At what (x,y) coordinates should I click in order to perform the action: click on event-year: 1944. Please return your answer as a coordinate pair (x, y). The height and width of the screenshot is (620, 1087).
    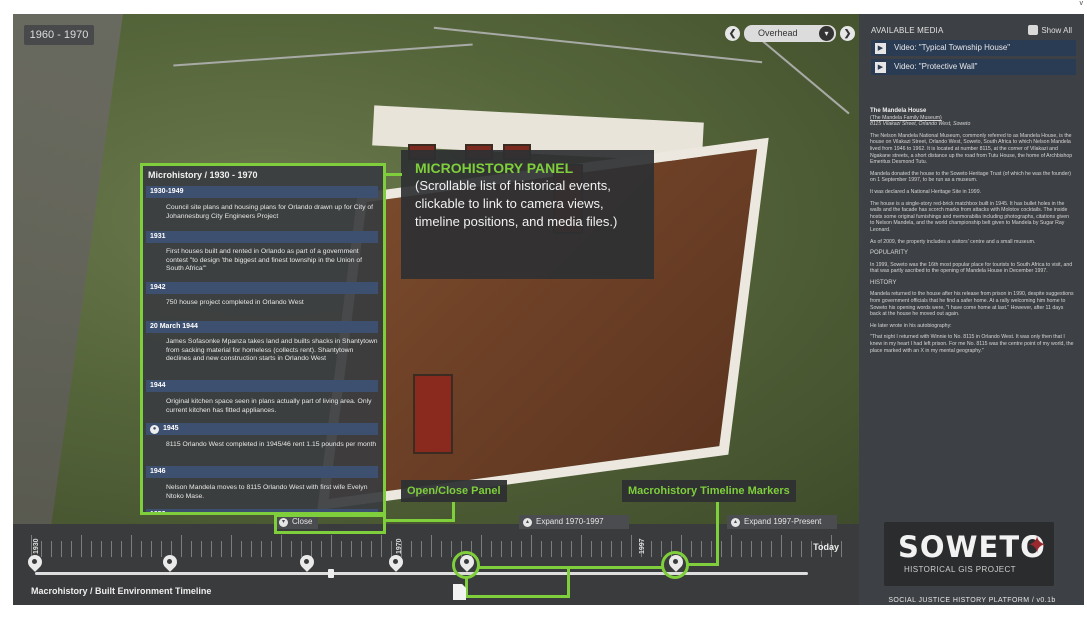
    Looking at the image, I should click on (262, 386).